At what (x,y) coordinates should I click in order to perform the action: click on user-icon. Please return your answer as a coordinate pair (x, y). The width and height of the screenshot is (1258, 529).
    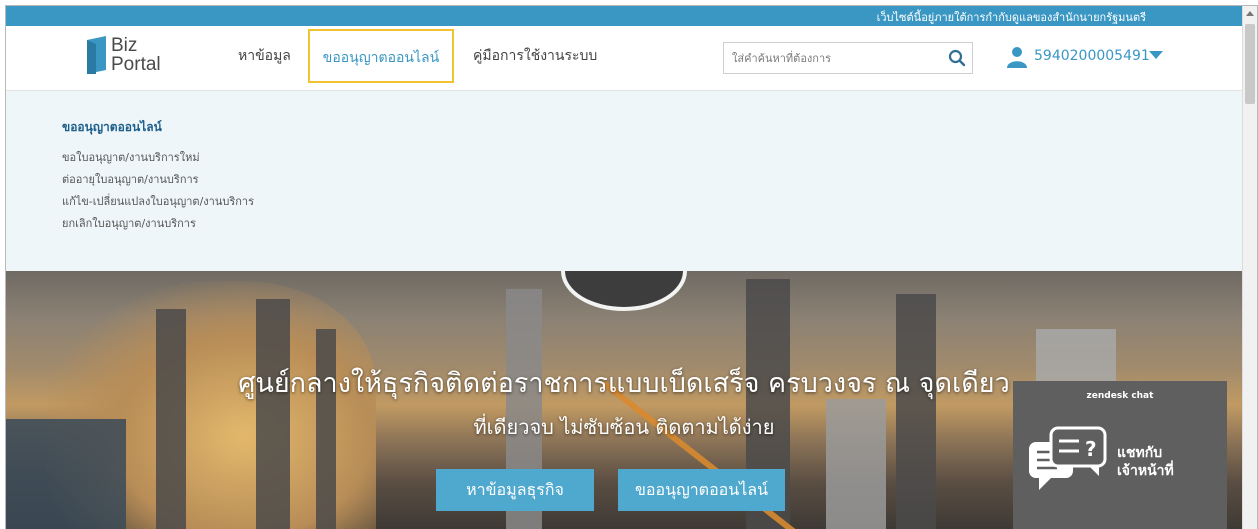
    Looking at the image, I should click on (1017, 57).